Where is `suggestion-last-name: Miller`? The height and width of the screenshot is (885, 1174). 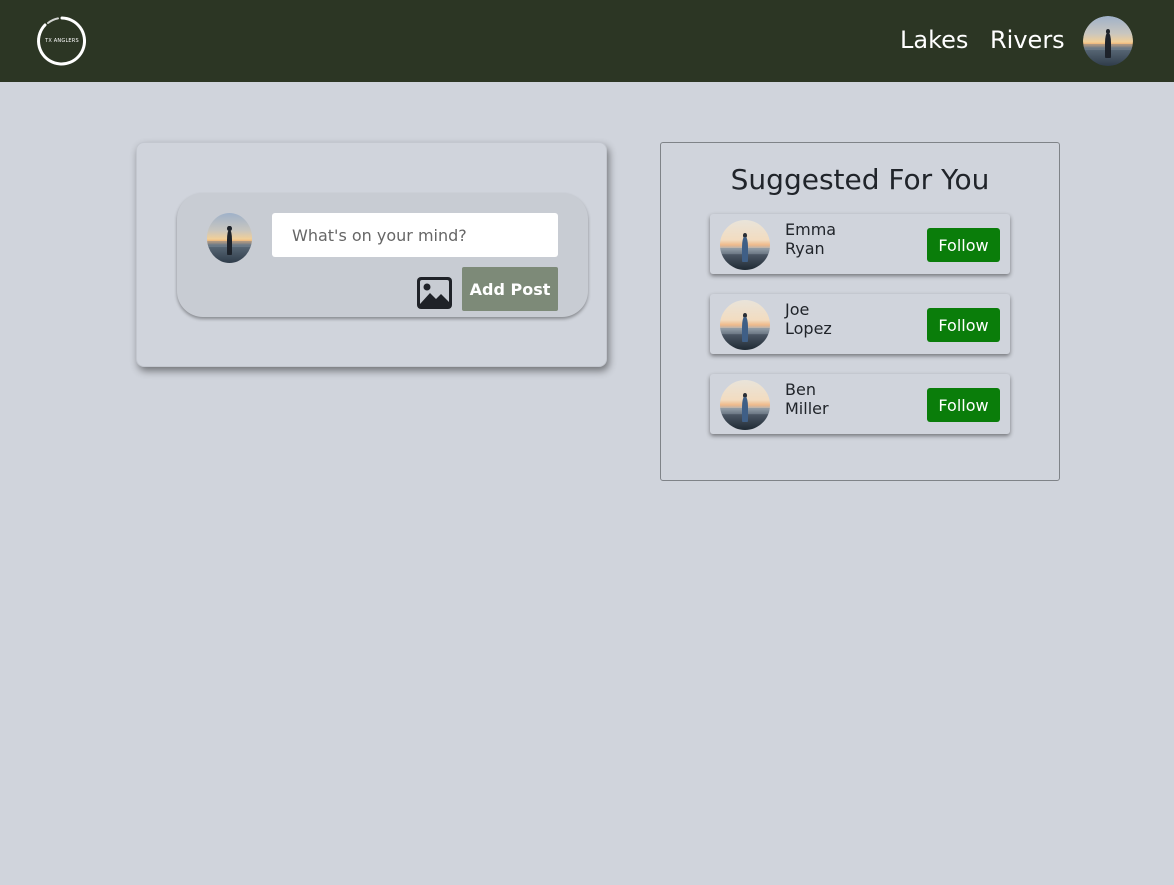
suggestion-last-name: Miller is located at coordinates (807, 408).